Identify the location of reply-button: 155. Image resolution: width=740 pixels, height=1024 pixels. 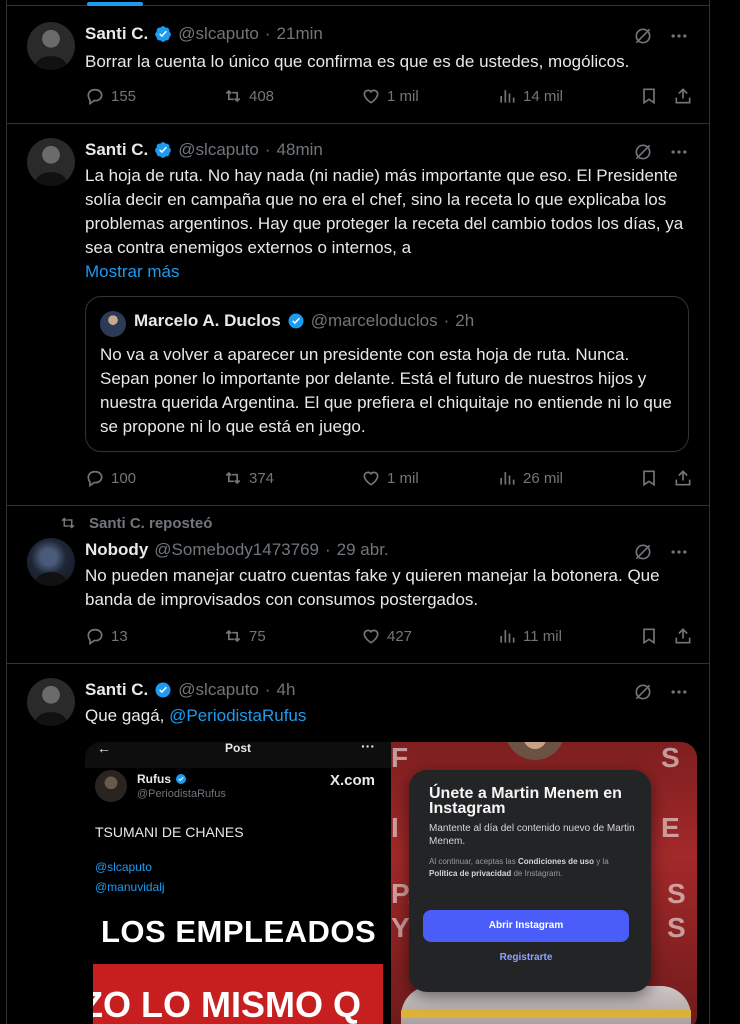
(110, 96).